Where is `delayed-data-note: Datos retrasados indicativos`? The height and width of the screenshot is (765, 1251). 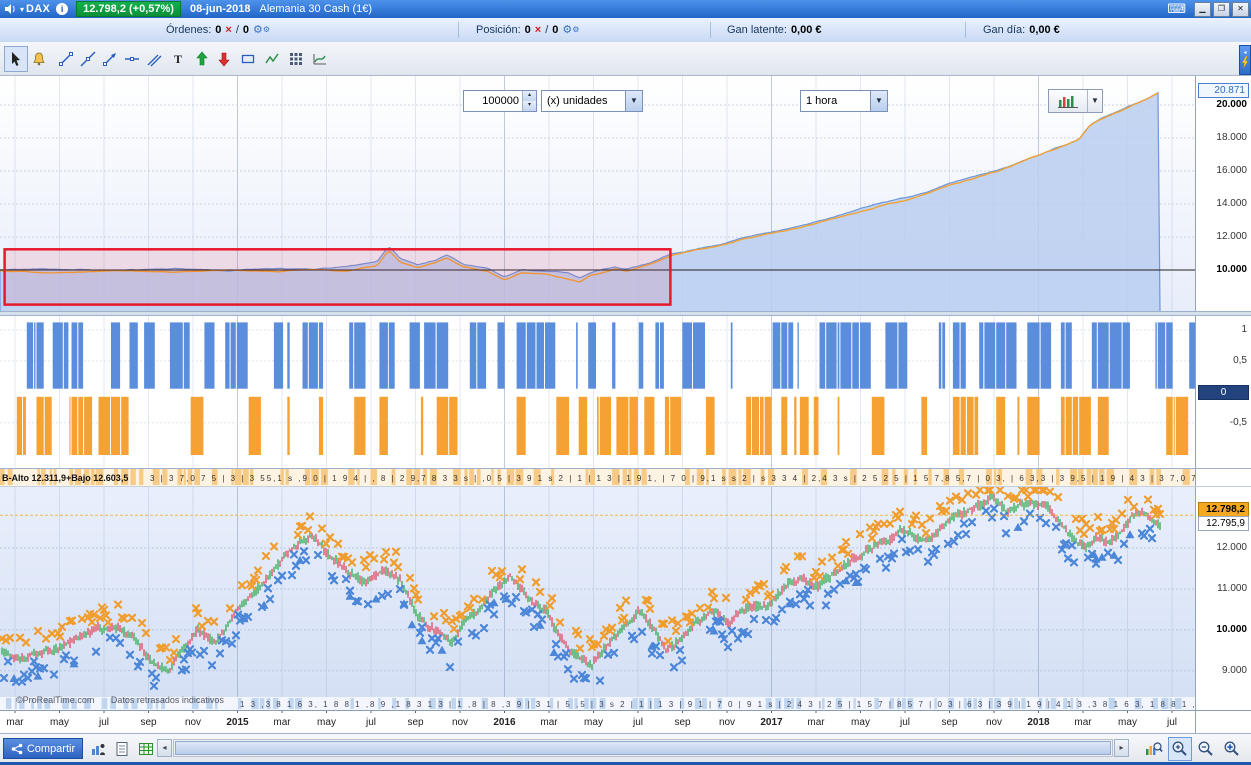
delayed-data-note: Datos retrasados indicativos is located at coordinates (167, 700).